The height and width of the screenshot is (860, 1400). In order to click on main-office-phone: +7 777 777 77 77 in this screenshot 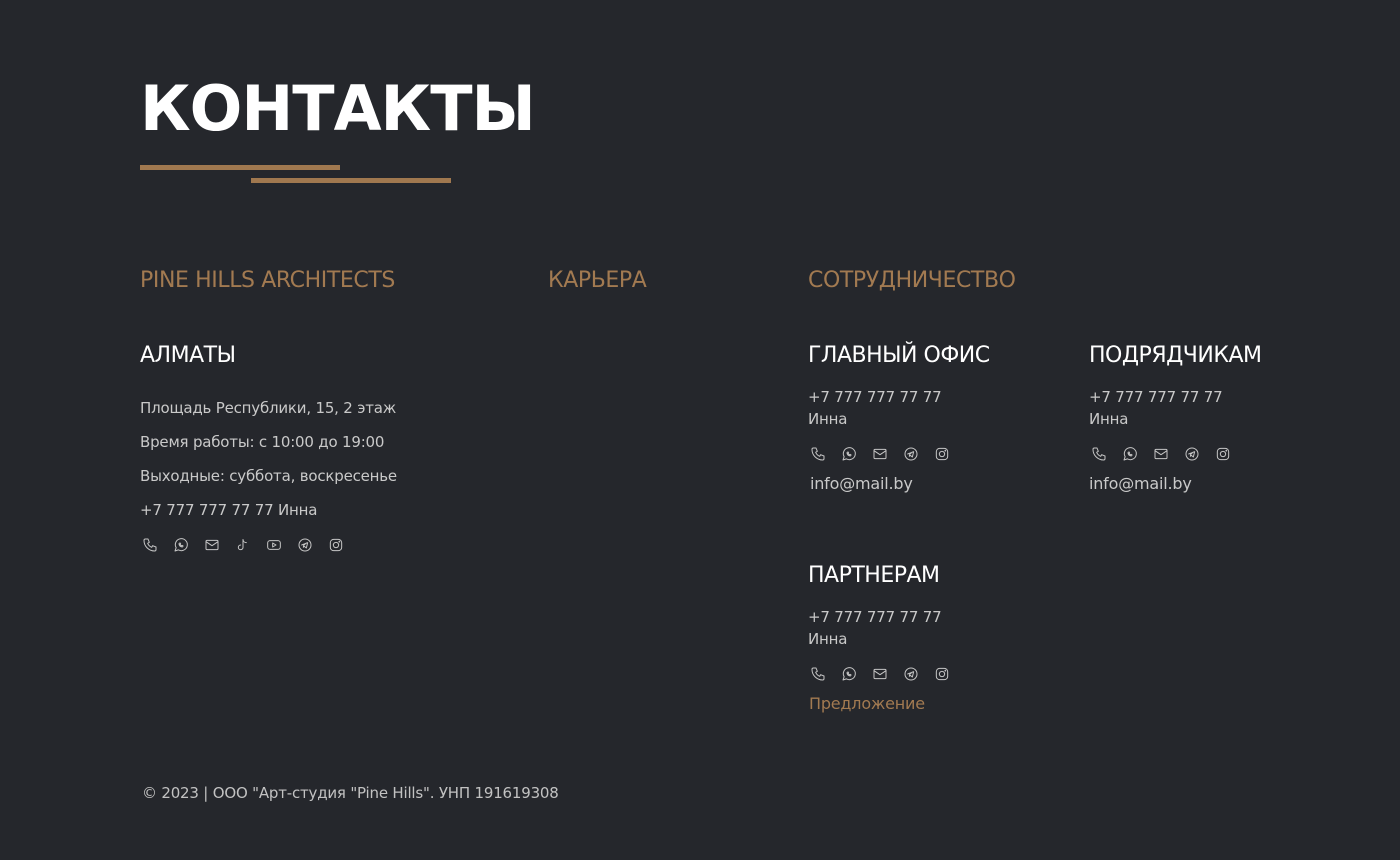, I will do `click(875, 397)`.